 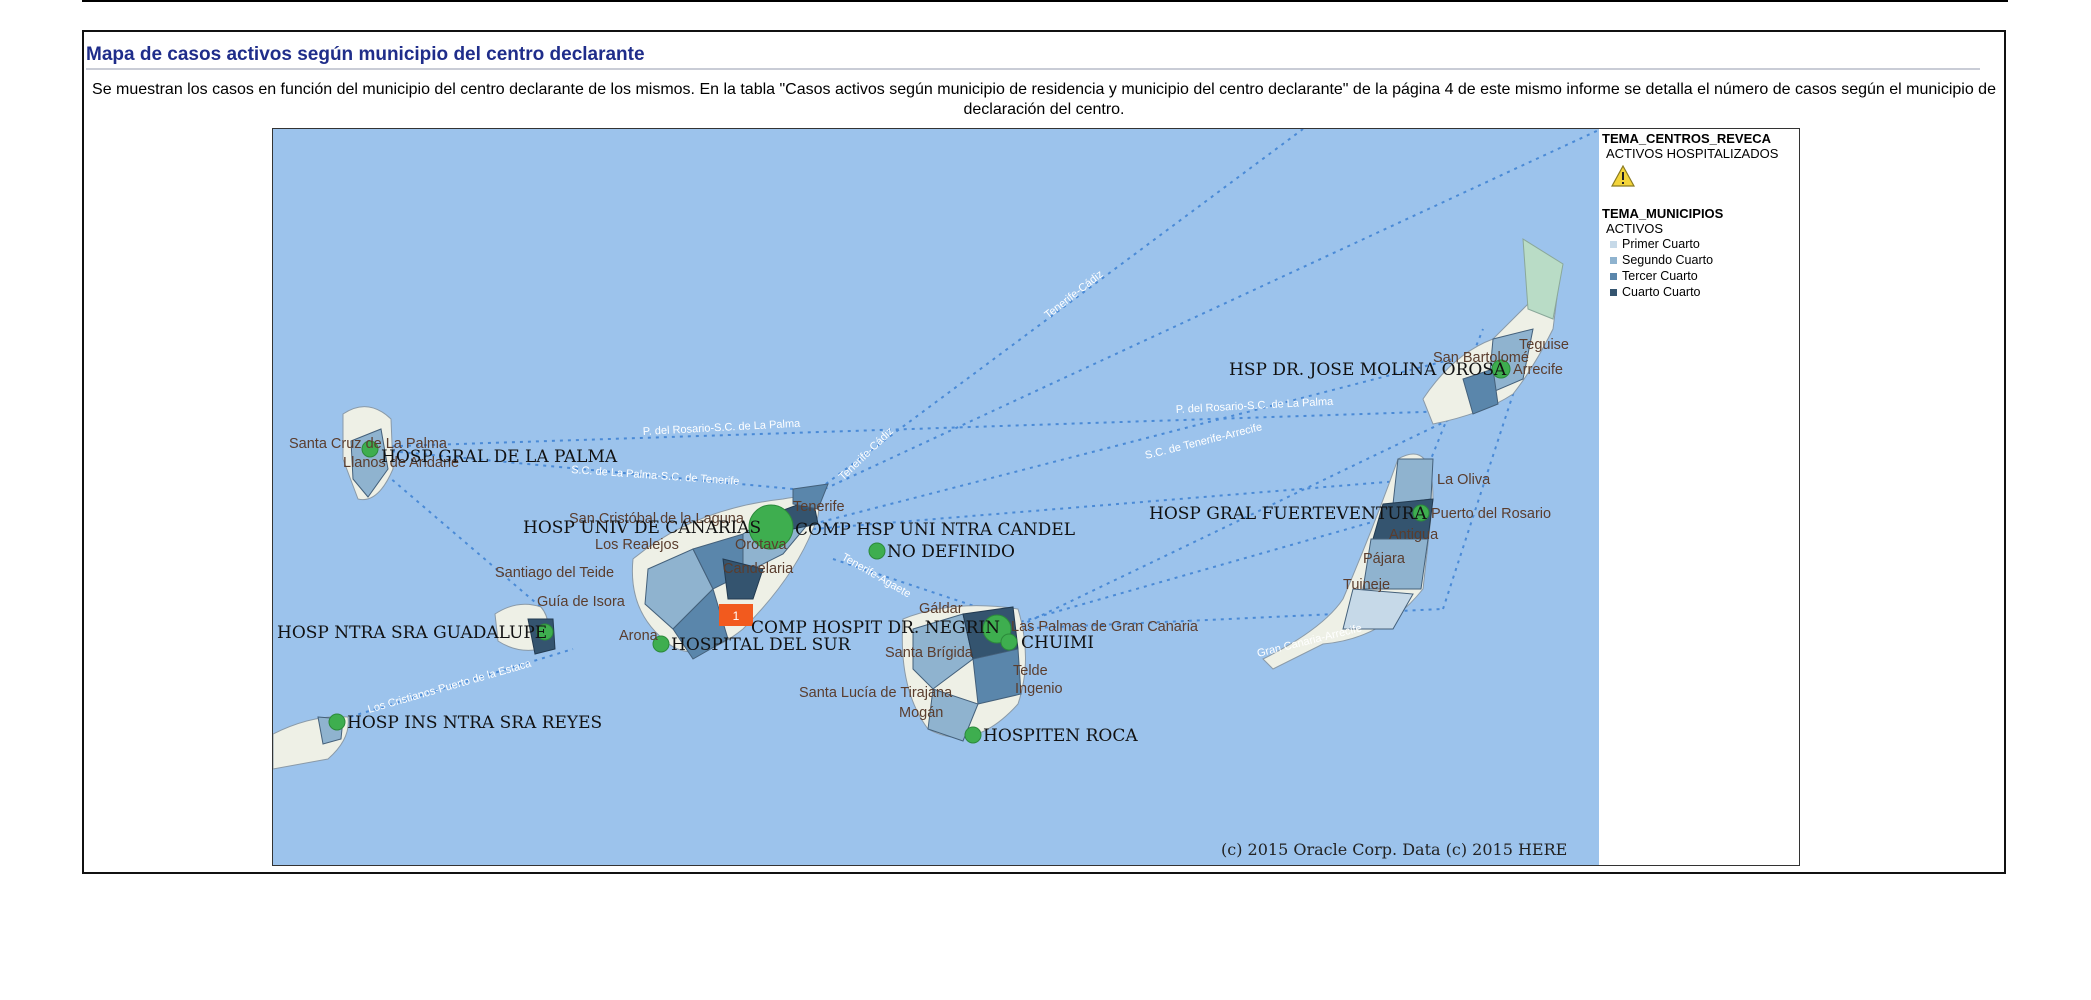 I want to click on hospital-label: HOSP INS NTRA SRA REYES, so click(x=474, y=723).